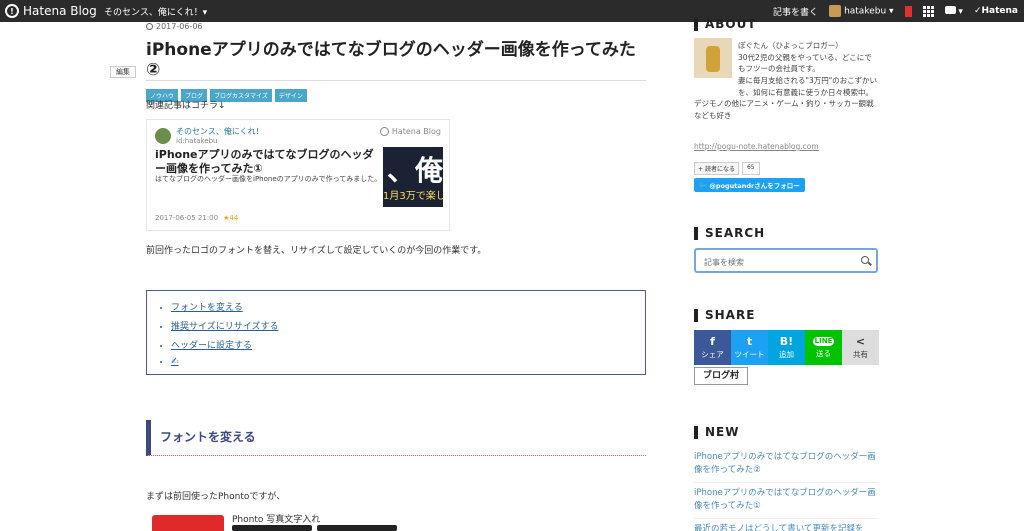  What do you see at coordinates (408, 325) in the screenshot?
I see `toc-item: 推奨サイズにリサイズする` at bounding box center [408, 325].